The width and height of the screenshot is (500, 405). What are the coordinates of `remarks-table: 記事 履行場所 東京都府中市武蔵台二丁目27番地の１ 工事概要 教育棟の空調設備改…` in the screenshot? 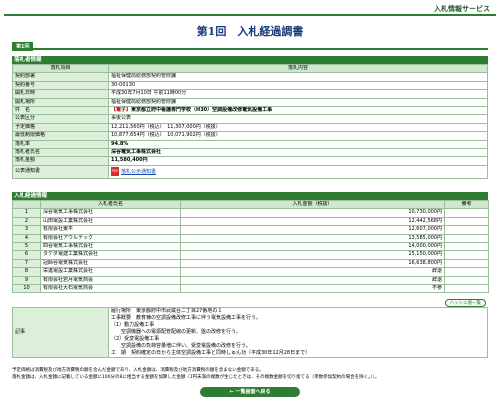 It's located at (250, 332).